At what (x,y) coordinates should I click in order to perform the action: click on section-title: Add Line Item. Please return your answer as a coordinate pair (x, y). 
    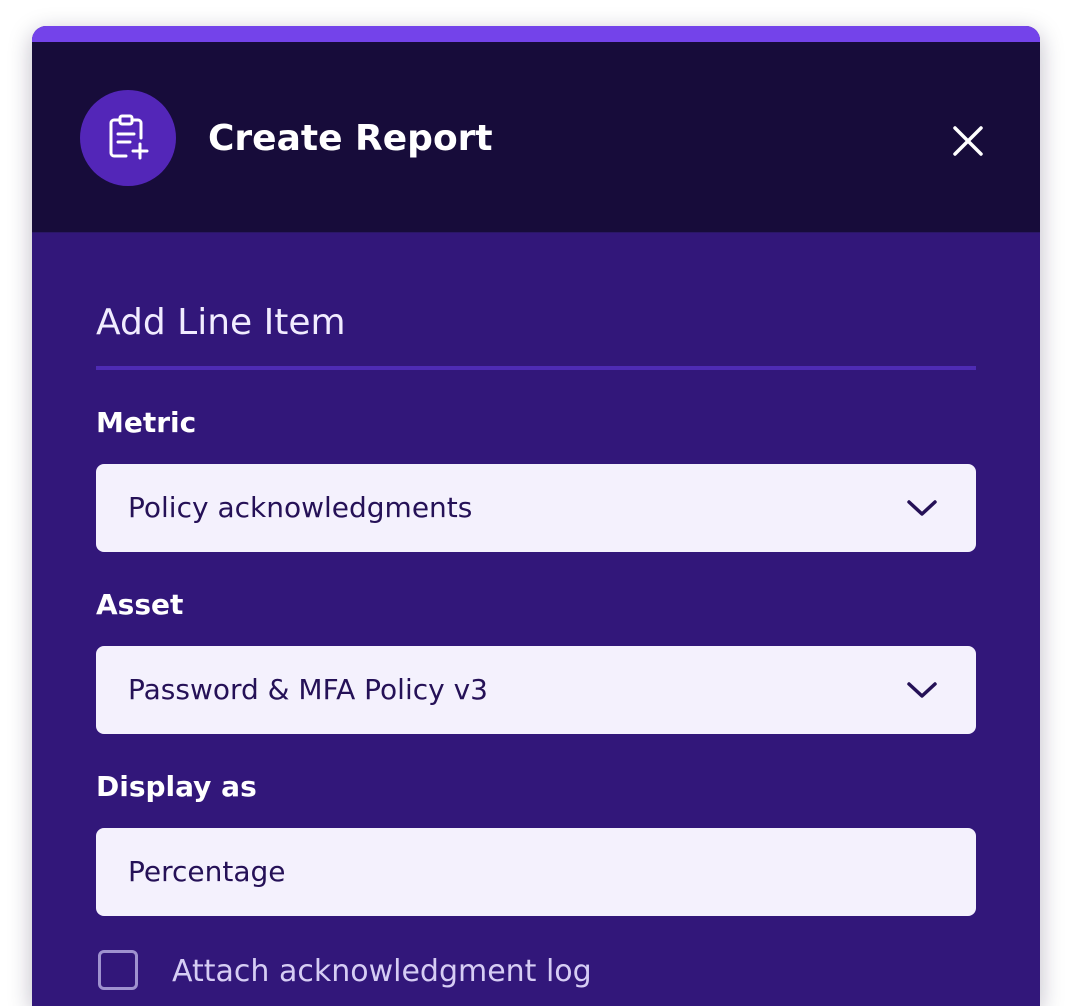
    Looking at the image, I should click on (221, 322).